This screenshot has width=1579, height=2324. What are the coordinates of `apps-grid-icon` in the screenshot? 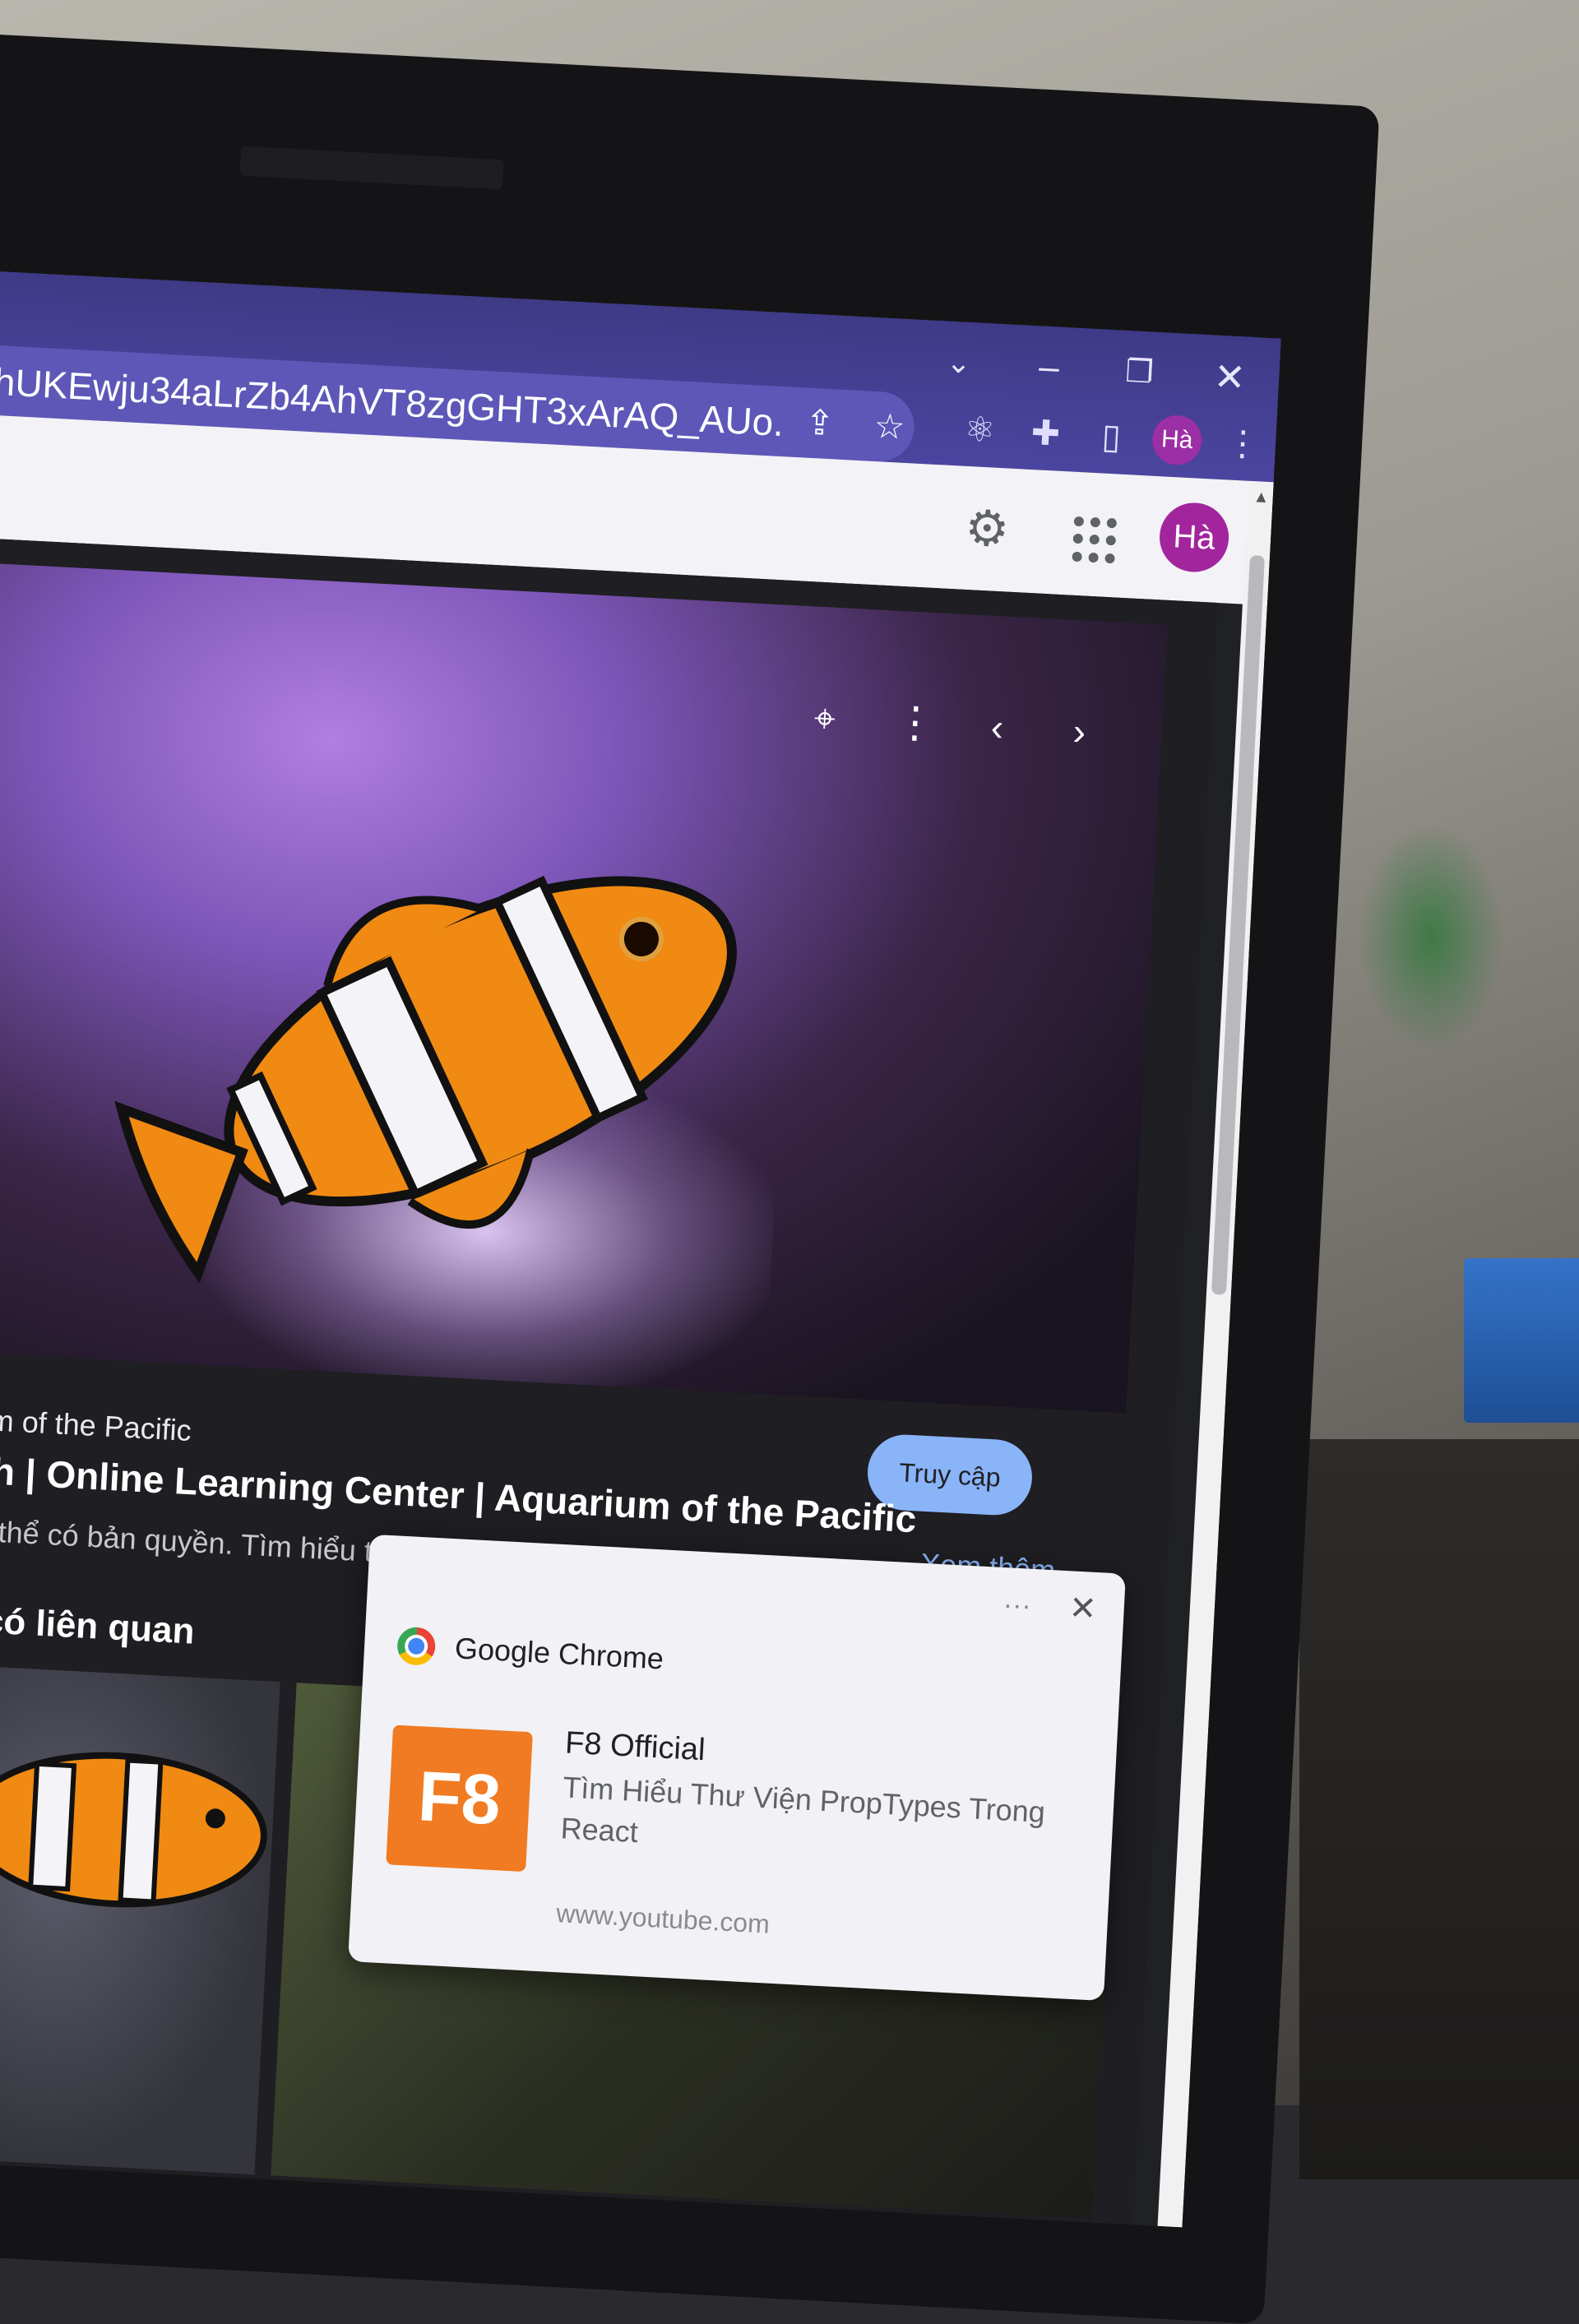 It's located at (1089, 534).